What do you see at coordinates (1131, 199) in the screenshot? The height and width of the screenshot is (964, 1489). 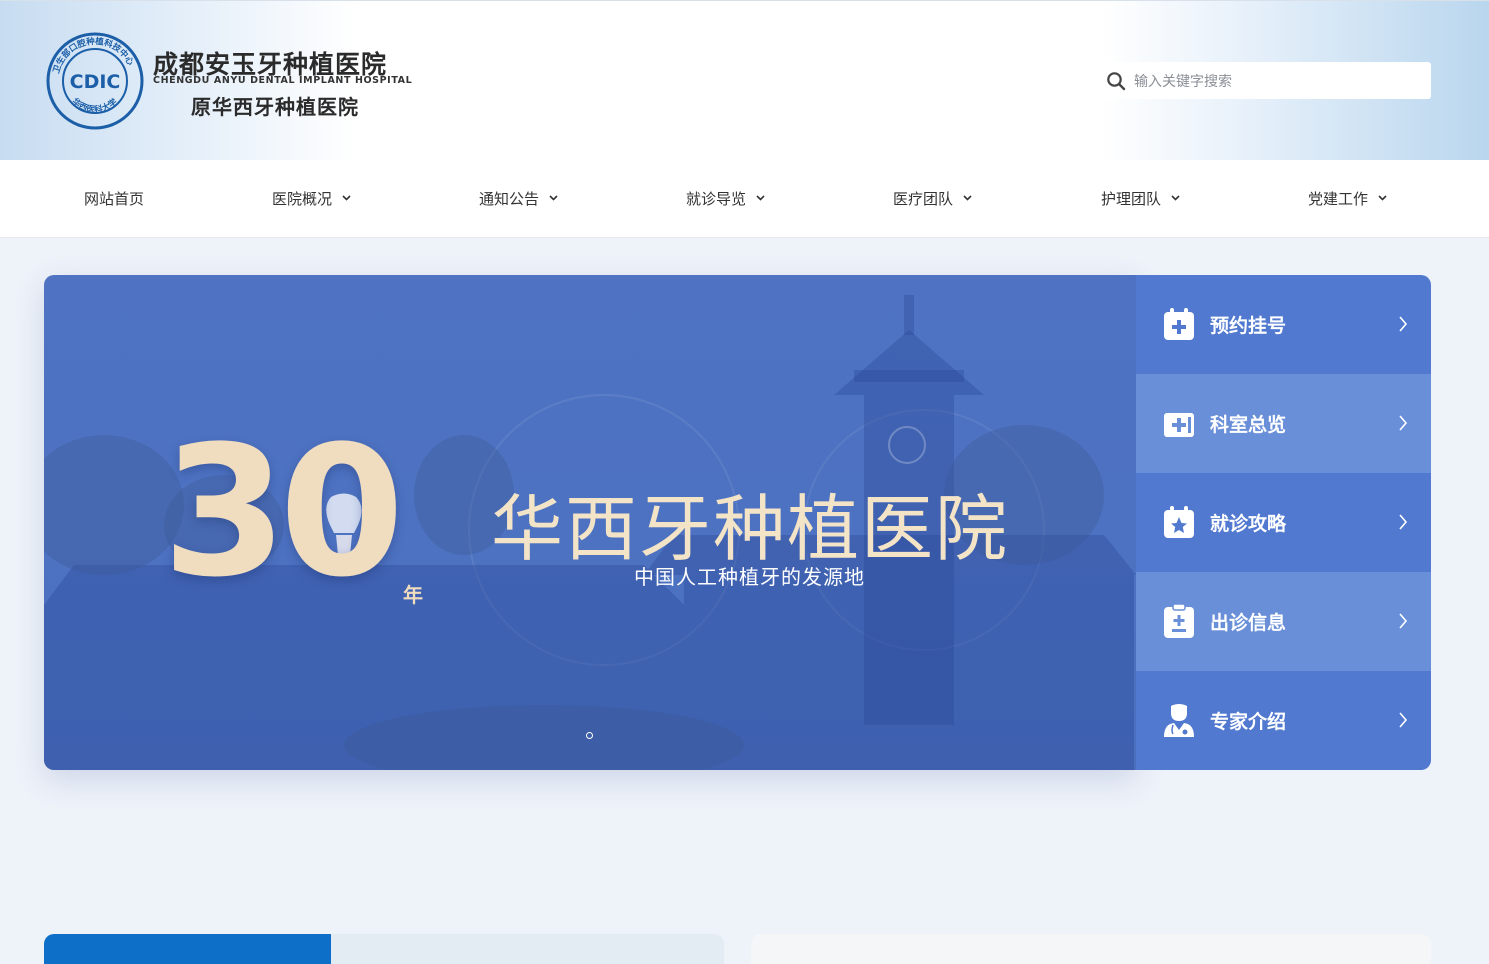 I see `nav-item-label: 护理团队` at bounding box center [1131, 199].